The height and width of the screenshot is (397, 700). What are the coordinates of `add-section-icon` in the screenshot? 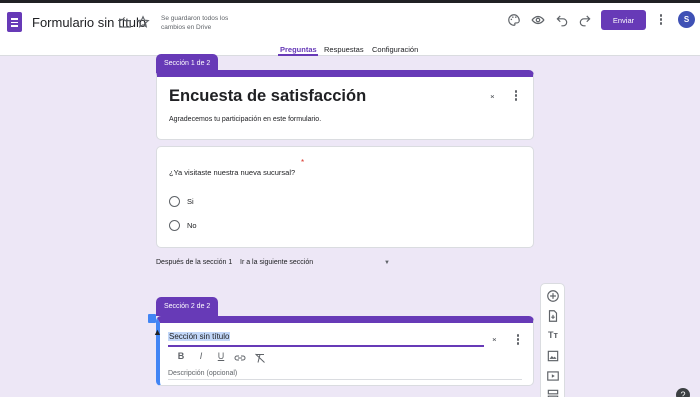 It's located at (553, 392).